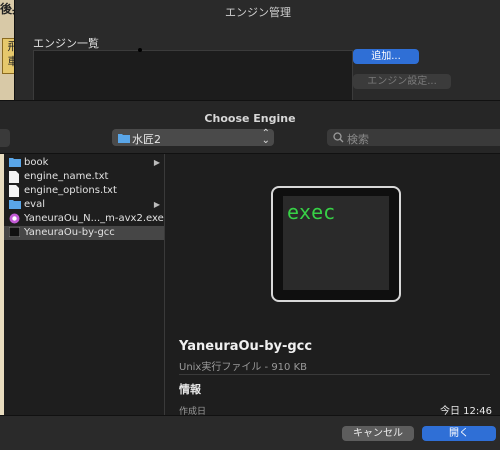 Image resolution: width=500 pixels, height=450 pixels. Describe the element at coordinates (14, 220) in the screenshot. I see `app-exe-icon` at that location.